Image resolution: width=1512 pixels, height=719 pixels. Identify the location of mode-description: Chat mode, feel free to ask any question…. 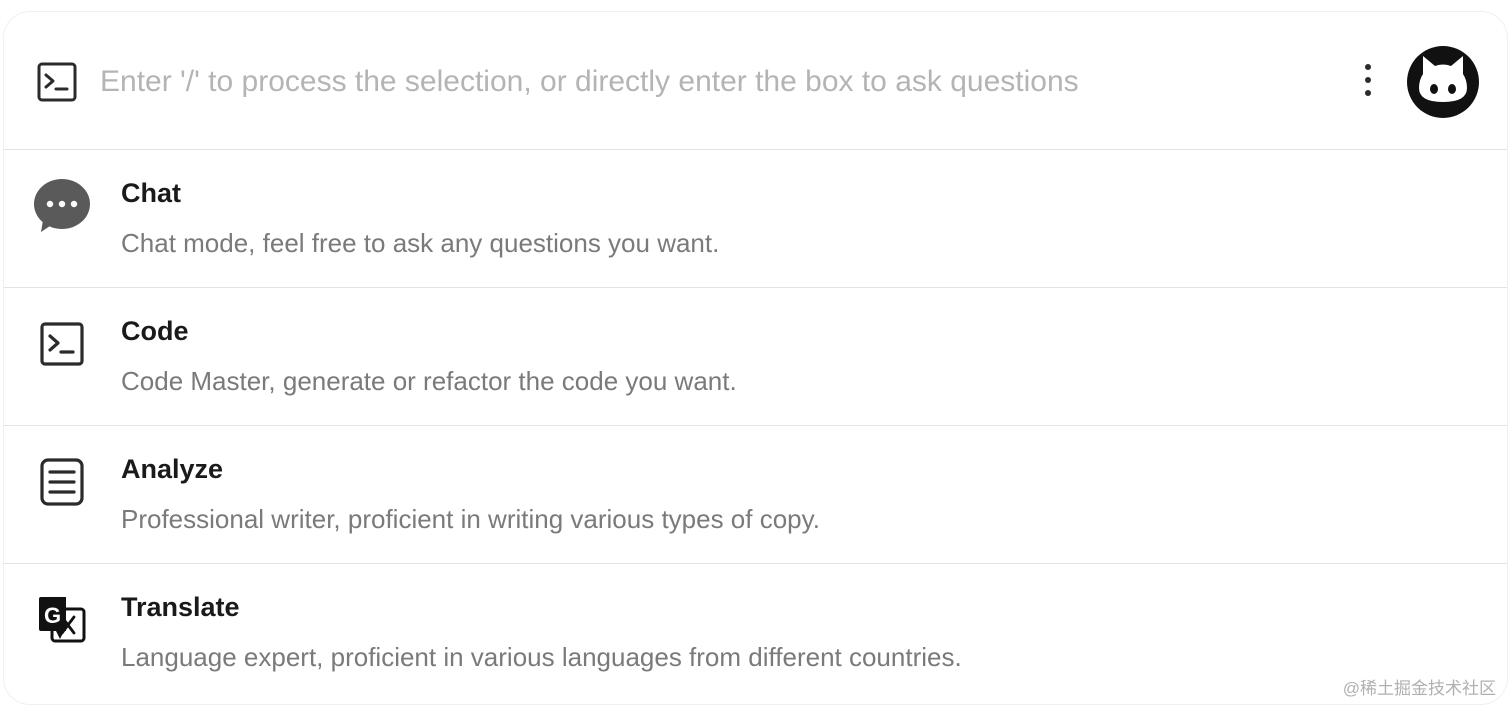
(420, 243).